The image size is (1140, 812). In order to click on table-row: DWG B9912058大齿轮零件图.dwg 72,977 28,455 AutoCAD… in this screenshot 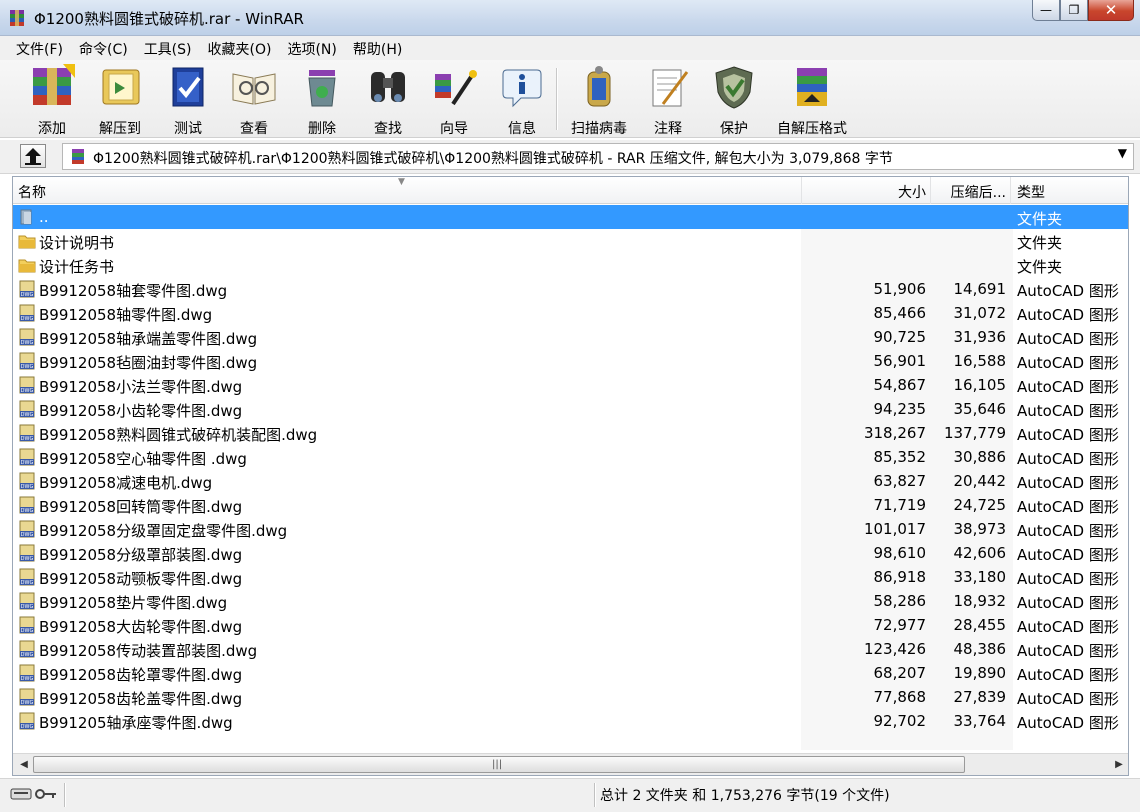, I will do `click(570, 625)`.